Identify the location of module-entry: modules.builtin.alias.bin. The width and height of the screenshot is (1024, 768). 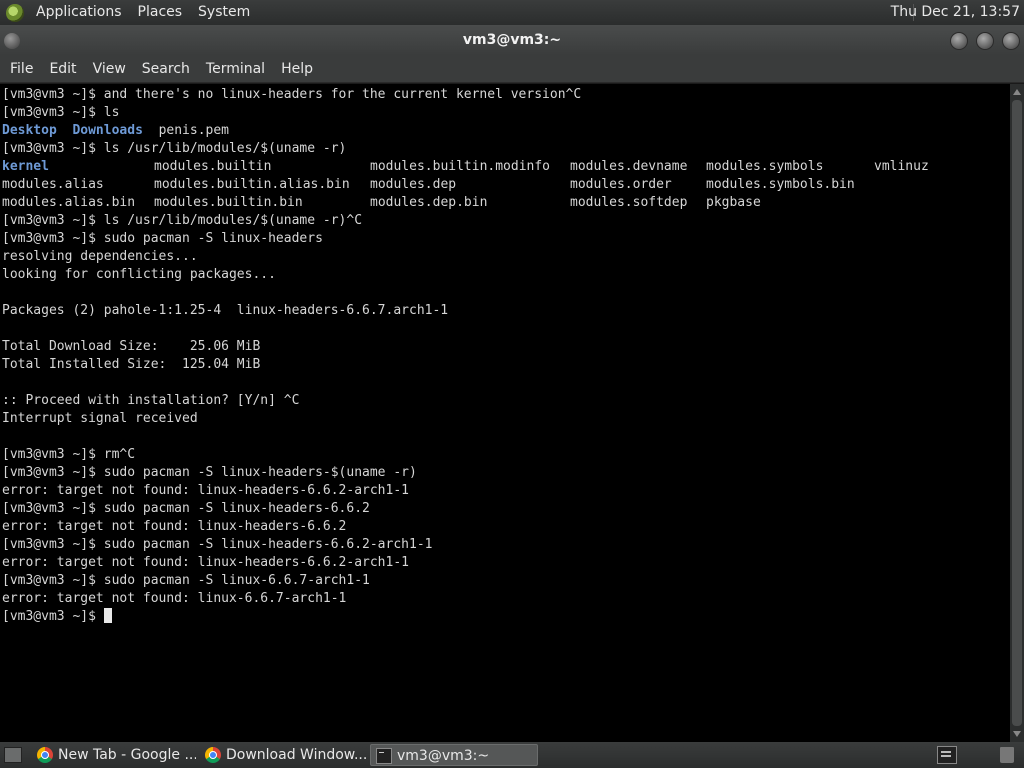
(252, 184).